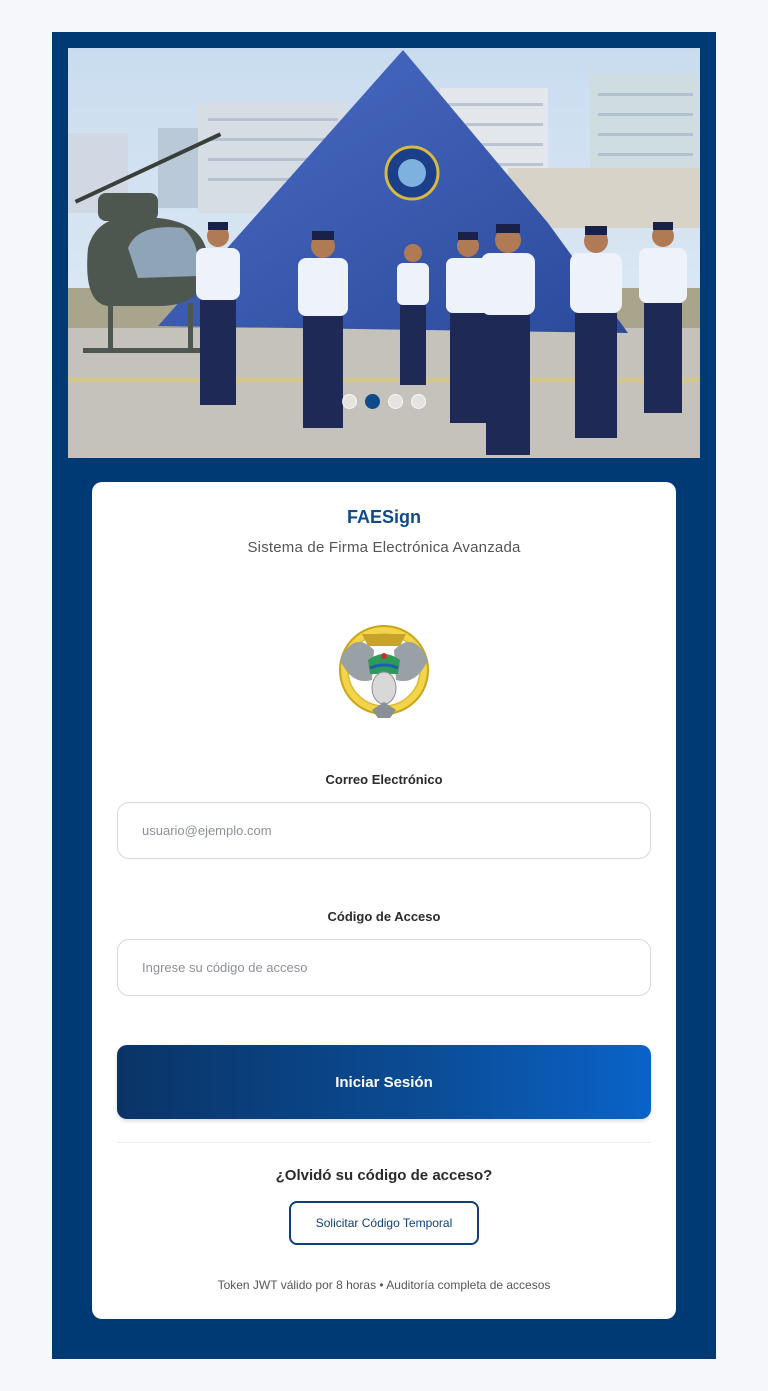 This screenshot has width=768, height=1391. What do you see at coordinates (384, 1142) in the screenshot?
I see `divider` at bounding box center [384, 1142].